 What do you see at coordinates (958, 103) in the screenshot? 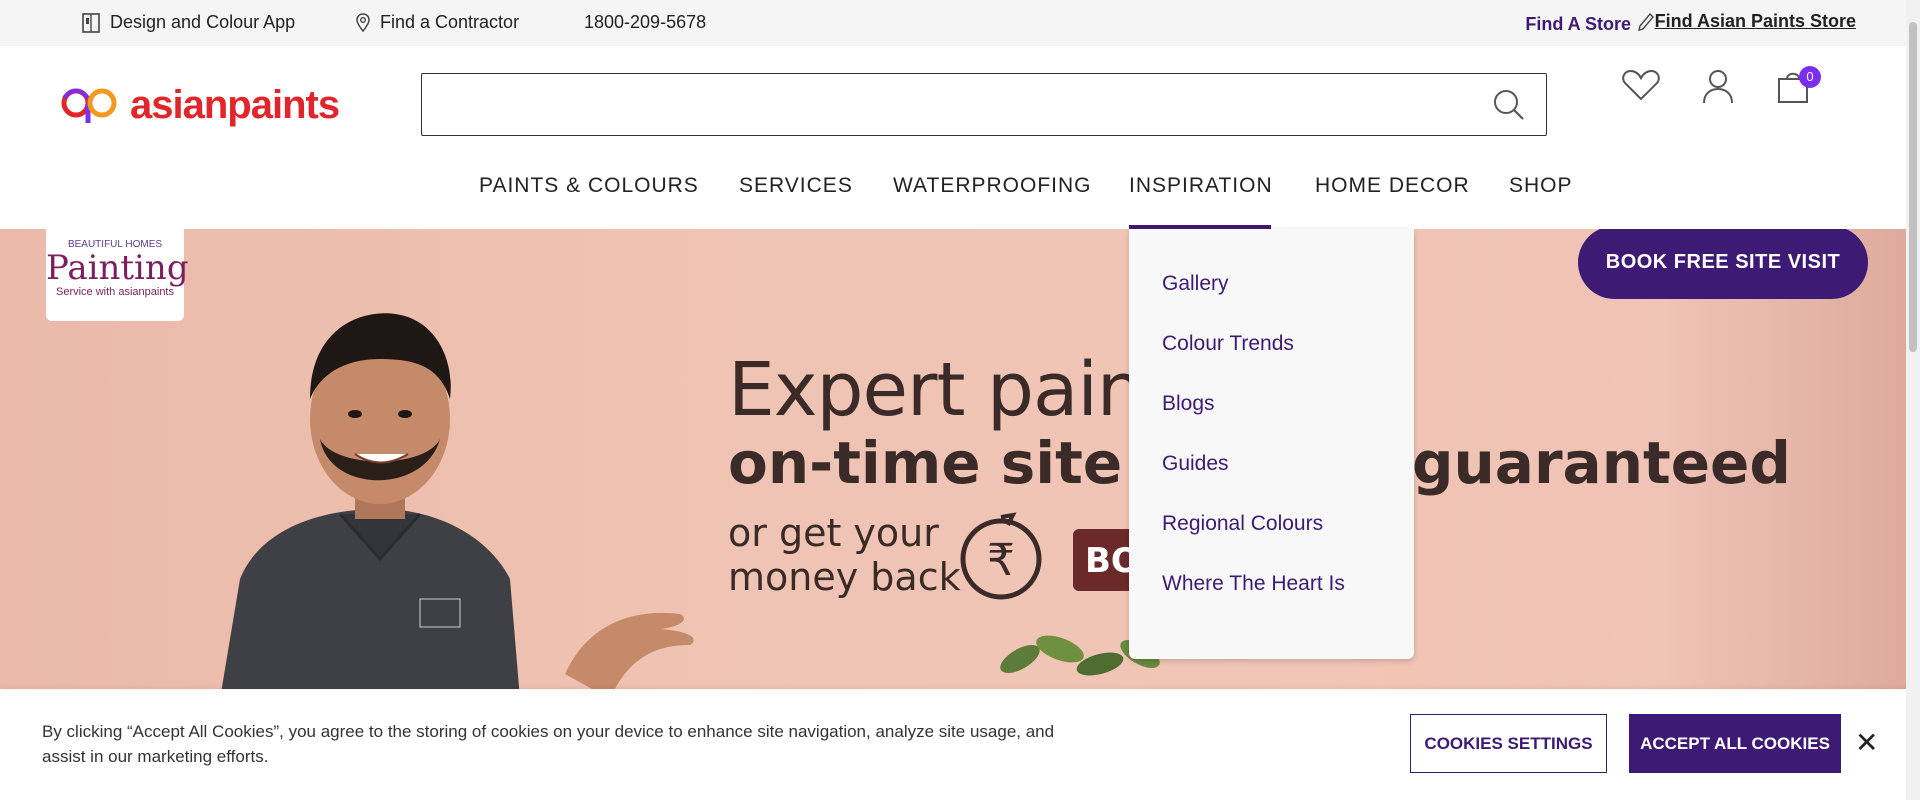
I see `search-input` at bounding box center [958, 103].